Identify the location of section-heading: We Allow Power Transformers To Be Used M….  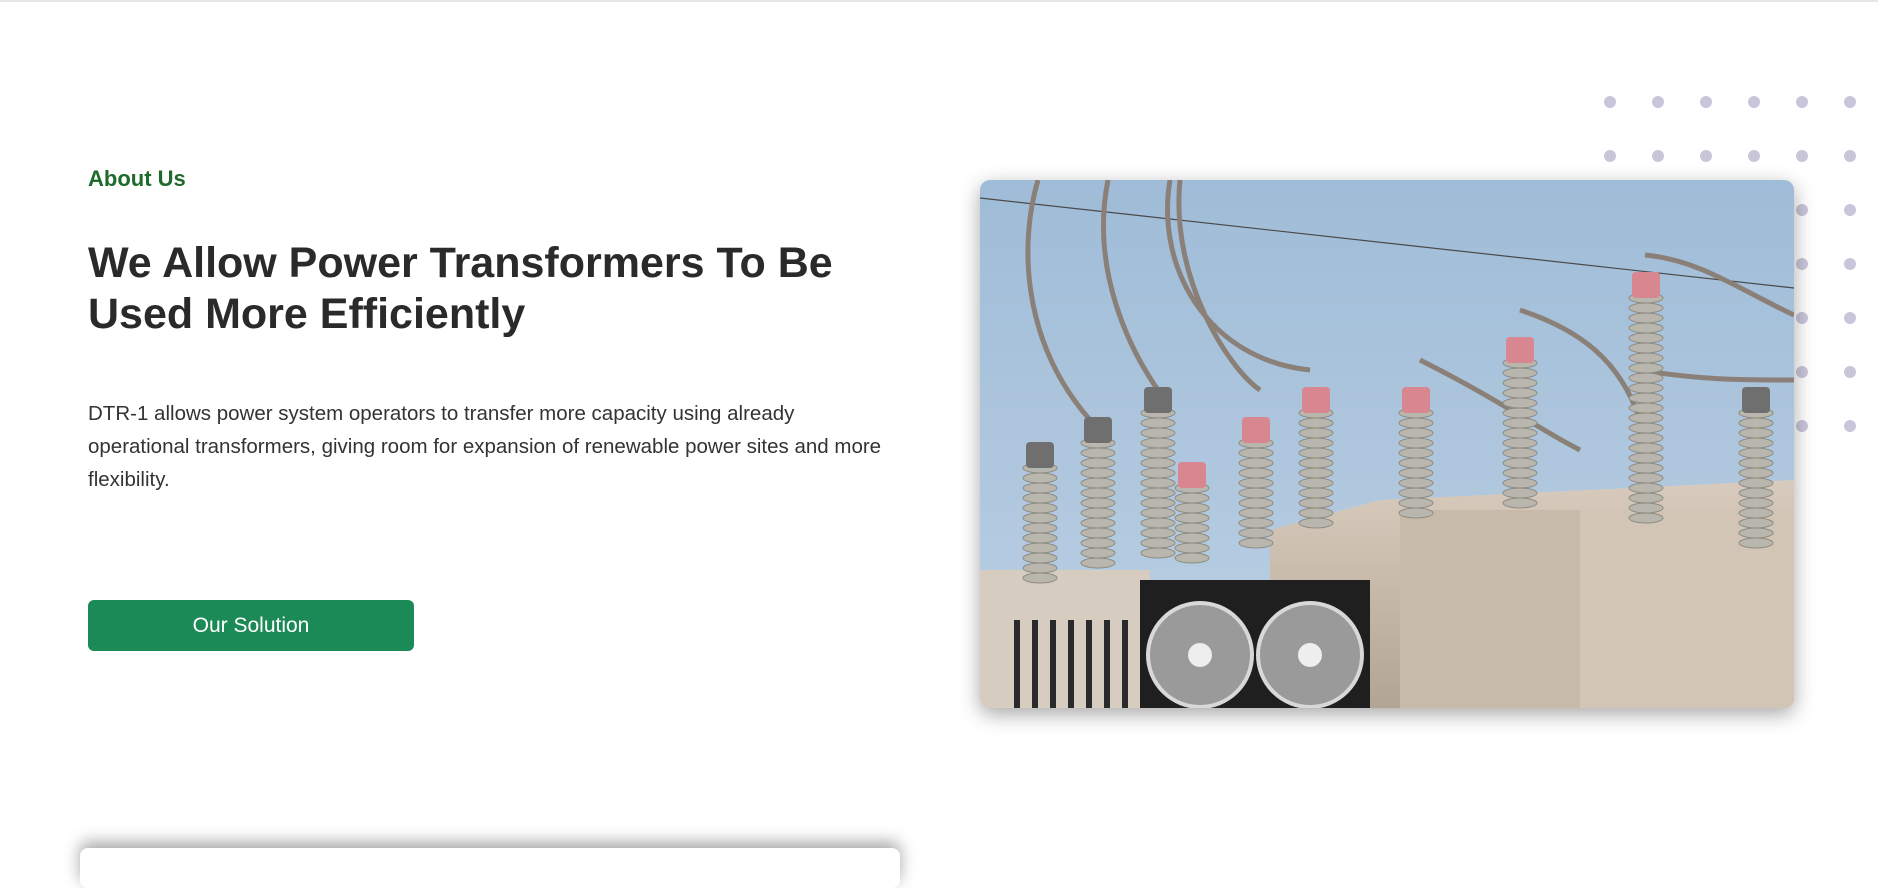
(460, 288).